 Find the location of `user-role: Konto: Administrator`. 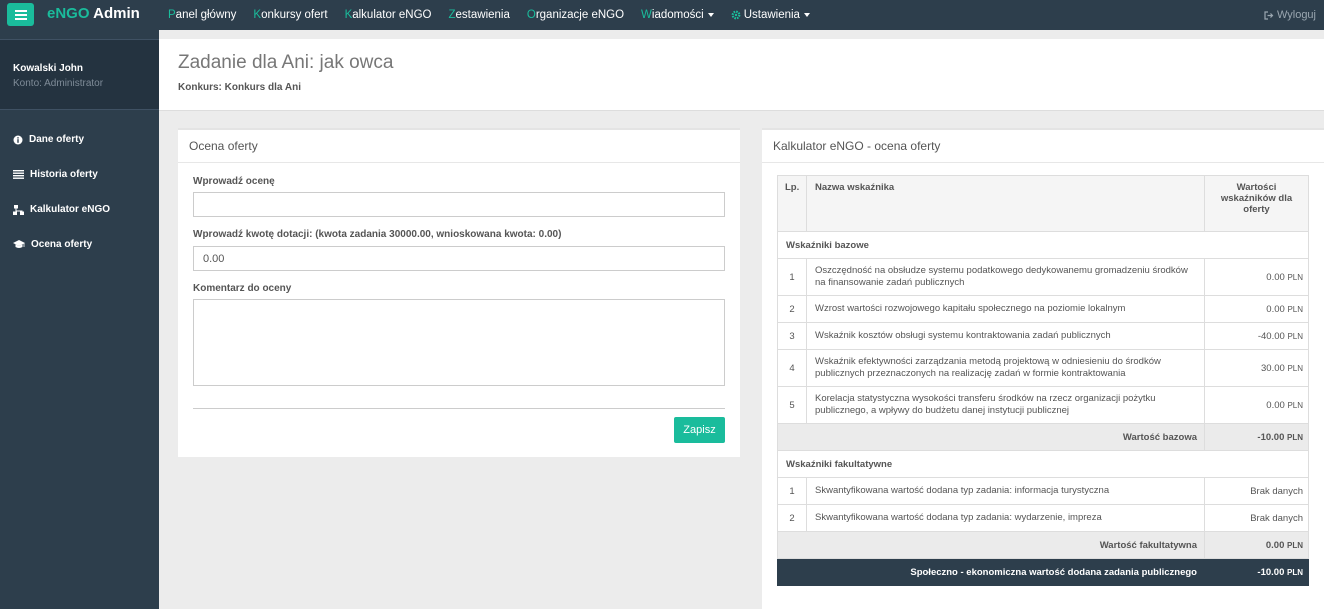

user-role: Konto: Administrator is located at coordinates (58, 83).